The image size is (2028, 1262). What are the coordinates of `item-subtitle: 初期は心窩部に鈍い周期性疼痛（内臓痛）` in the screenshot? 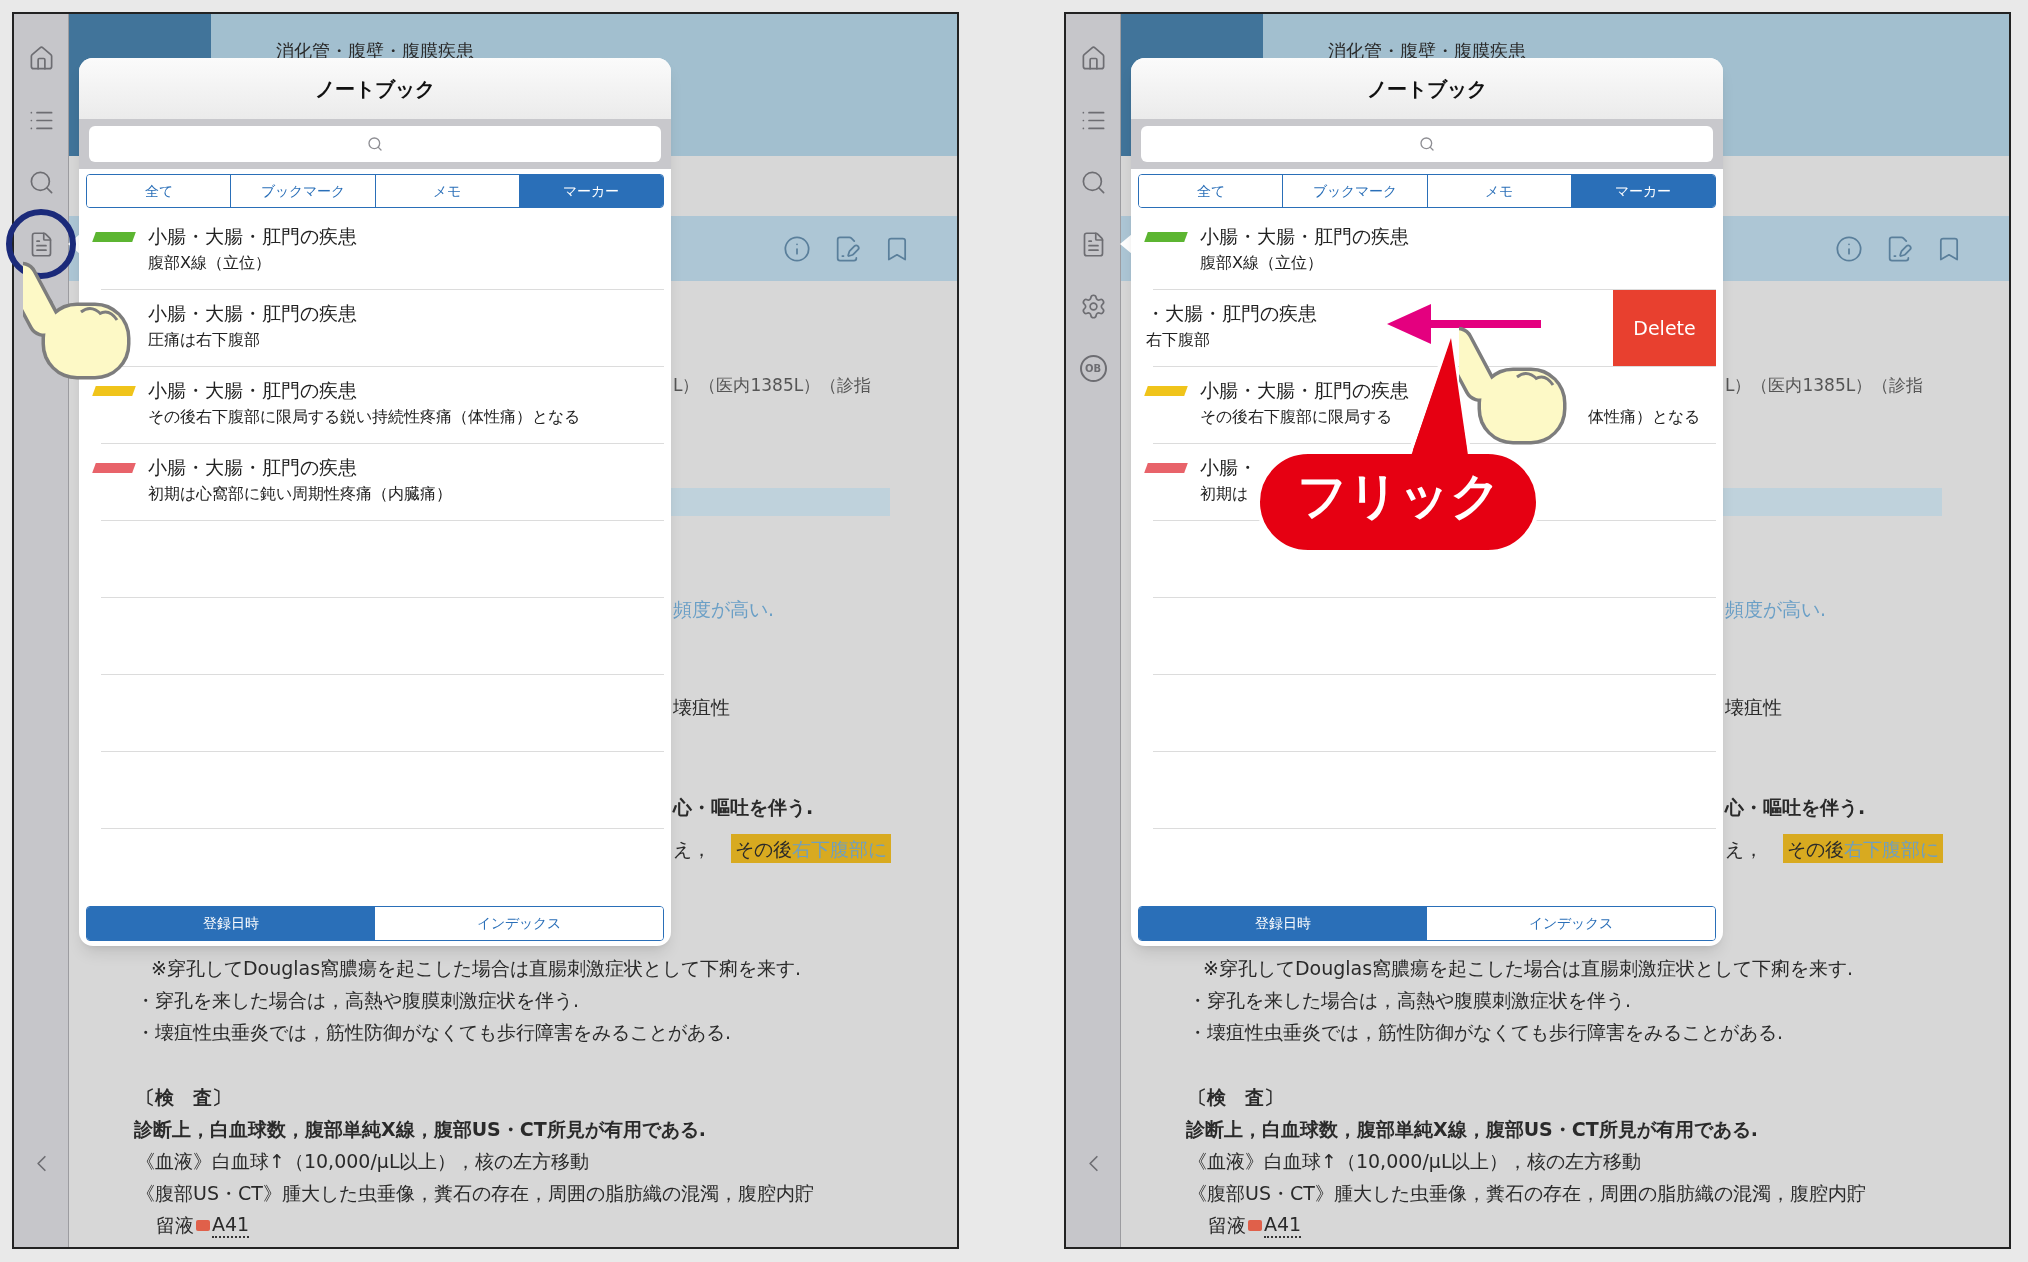 It's located at (300, 494).